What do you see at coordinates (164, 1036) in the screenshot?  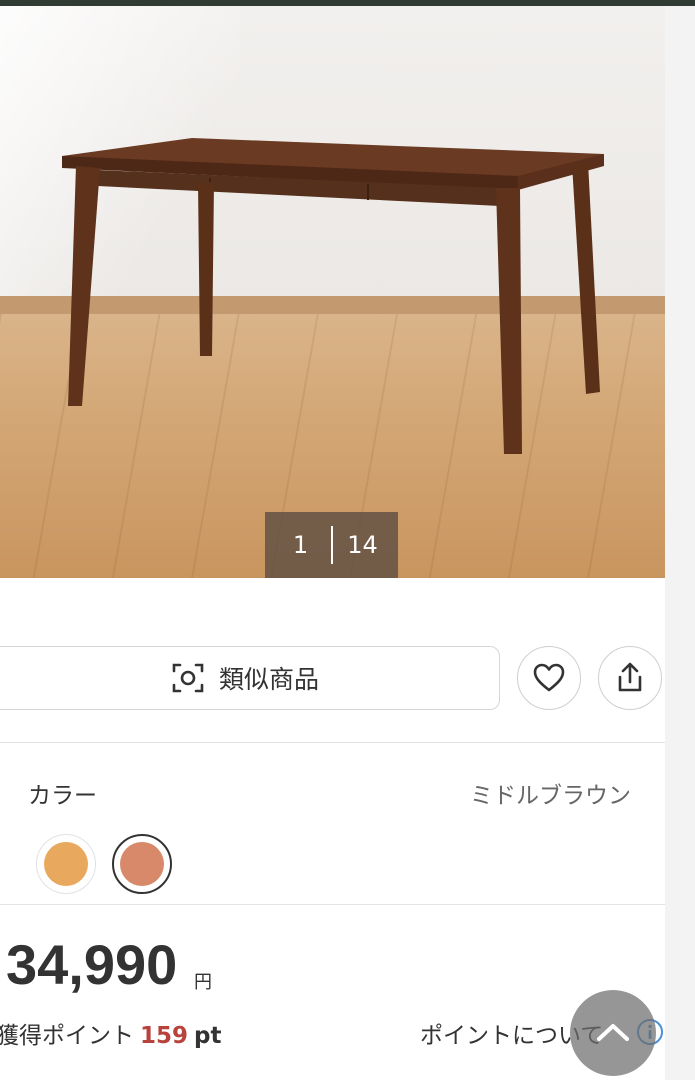 I see `points-value: 159` at bounding box center [164, 1036].